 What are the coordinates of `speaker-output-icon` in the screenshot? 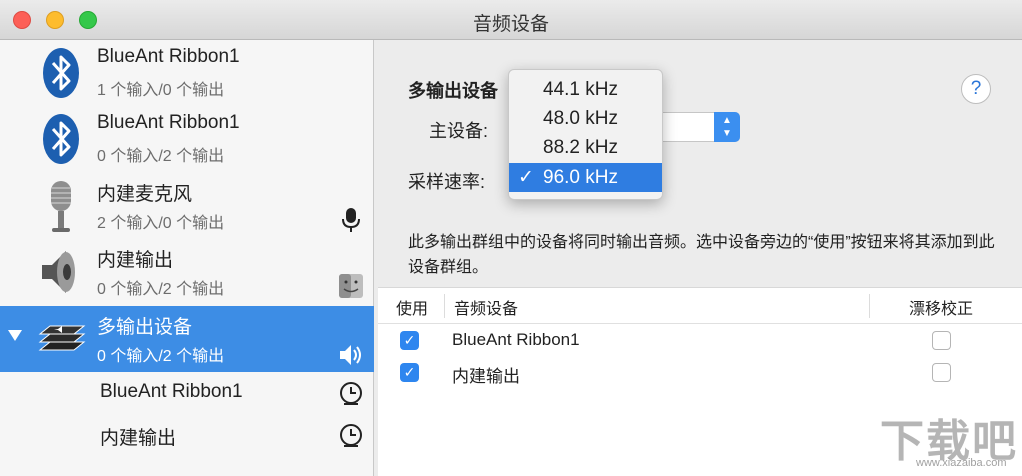 It's located at (350, 355).